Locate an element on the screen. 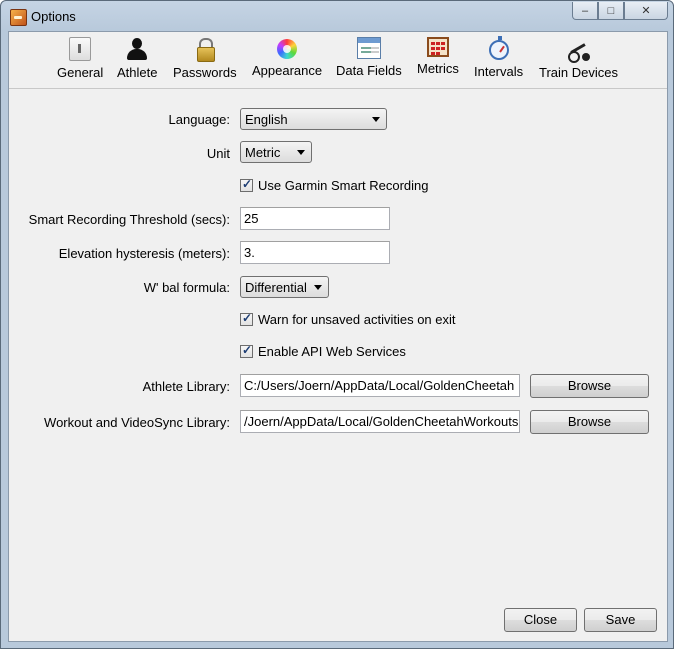 The height and width of the screenshot is (649, 674). color-wheel-icon is located at coordinates (287, 49).